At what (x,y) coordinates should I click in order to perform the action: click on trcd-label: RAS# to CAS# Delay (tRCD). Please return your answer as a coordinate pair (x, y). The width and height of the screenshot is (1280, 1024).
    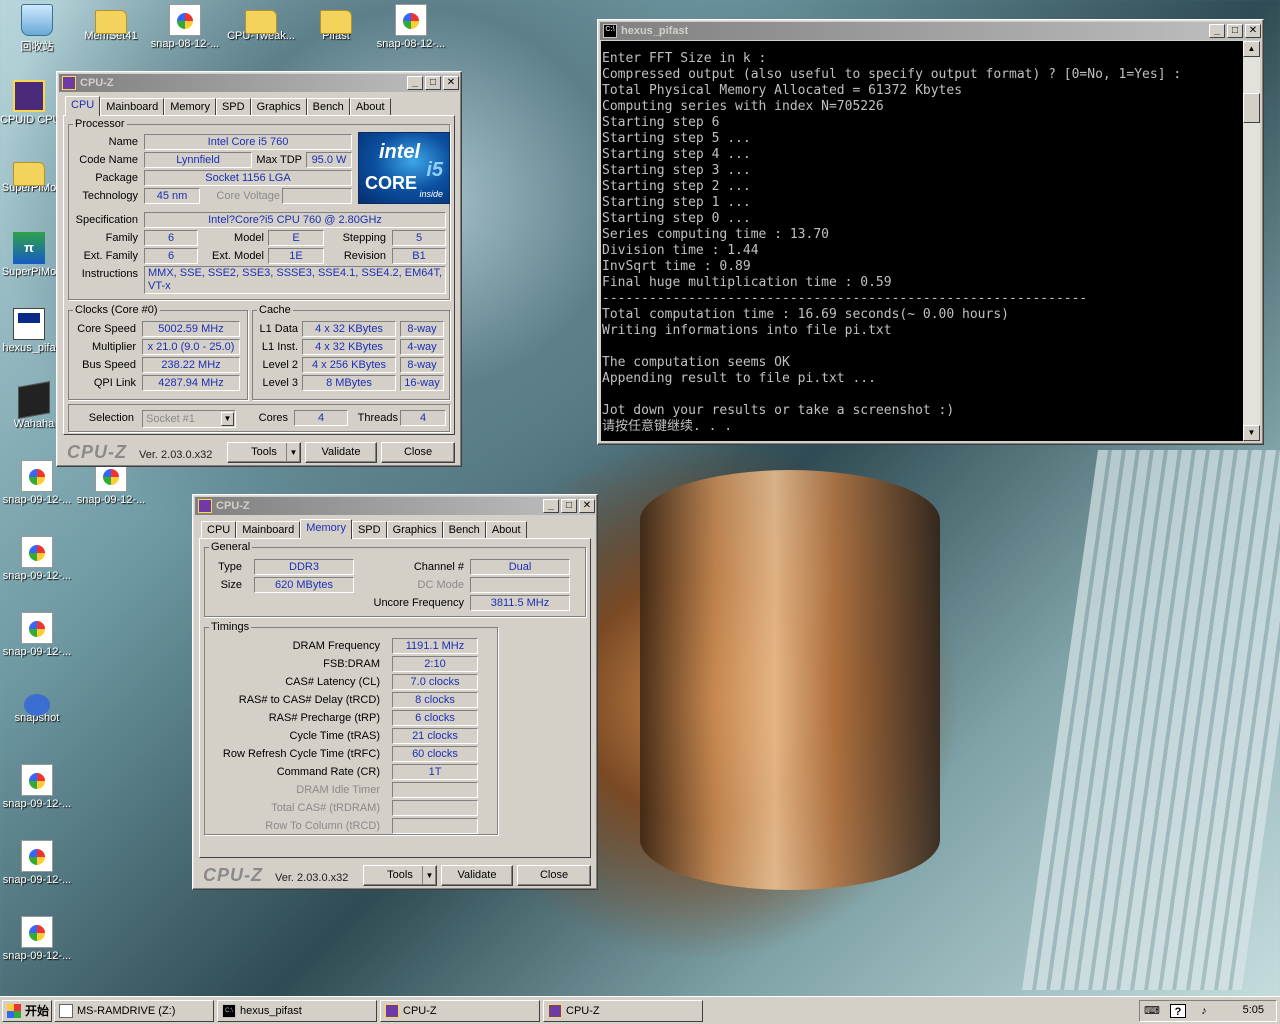
    Looking at the image, I should click on (309, 700).